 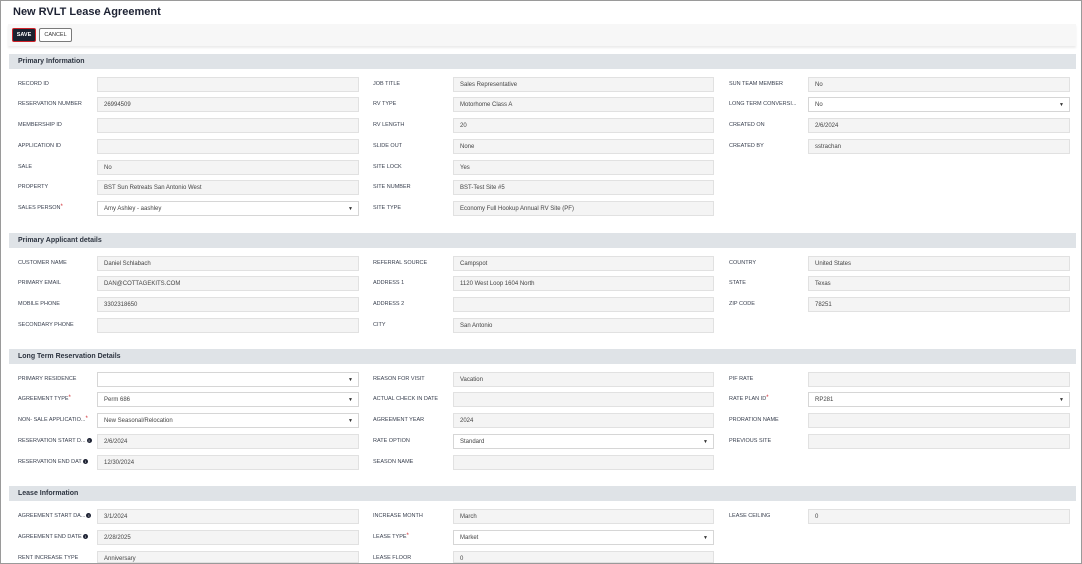 I want to click on site-lock-field: Yes, so click(x=583, y=167).